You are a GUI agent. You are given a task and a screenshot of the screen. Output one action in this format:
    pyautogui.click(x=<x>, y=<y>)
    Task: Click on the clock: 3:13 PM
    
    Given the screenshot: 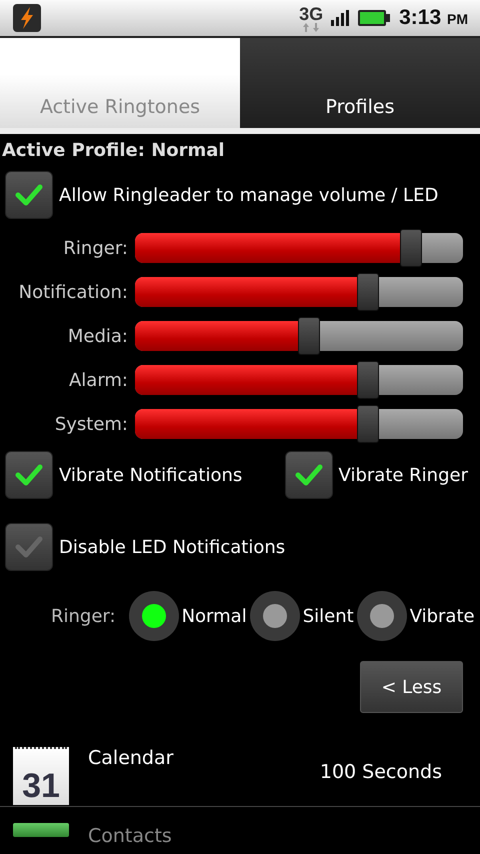 What is the action you would take?
    pyautogui.click(x=433, y=18)
    